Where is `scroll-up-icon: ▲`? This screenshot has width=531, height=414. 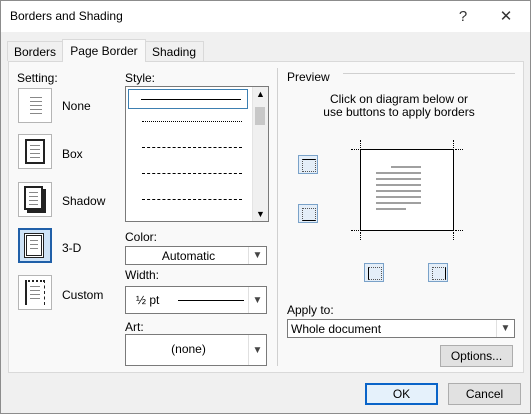 scroll-up-icon: ▲ is located at coordinates (260, 94).